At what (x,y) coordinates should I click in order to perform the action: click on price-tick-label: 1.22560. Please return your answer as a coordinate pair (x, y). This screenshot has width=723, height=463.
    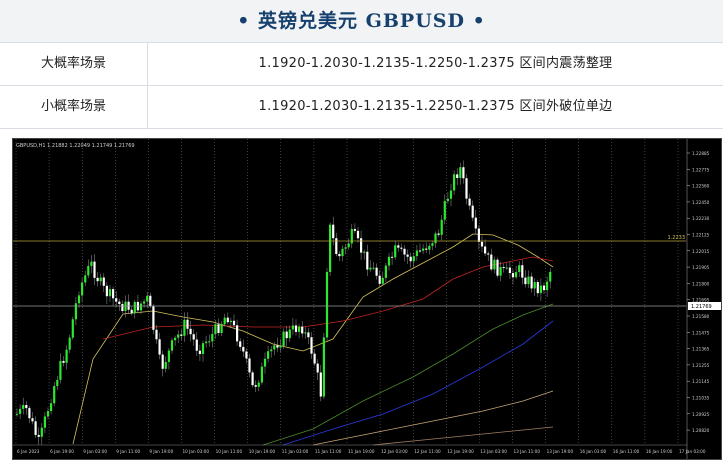
    Looking at the image, I should click on (701, 186).